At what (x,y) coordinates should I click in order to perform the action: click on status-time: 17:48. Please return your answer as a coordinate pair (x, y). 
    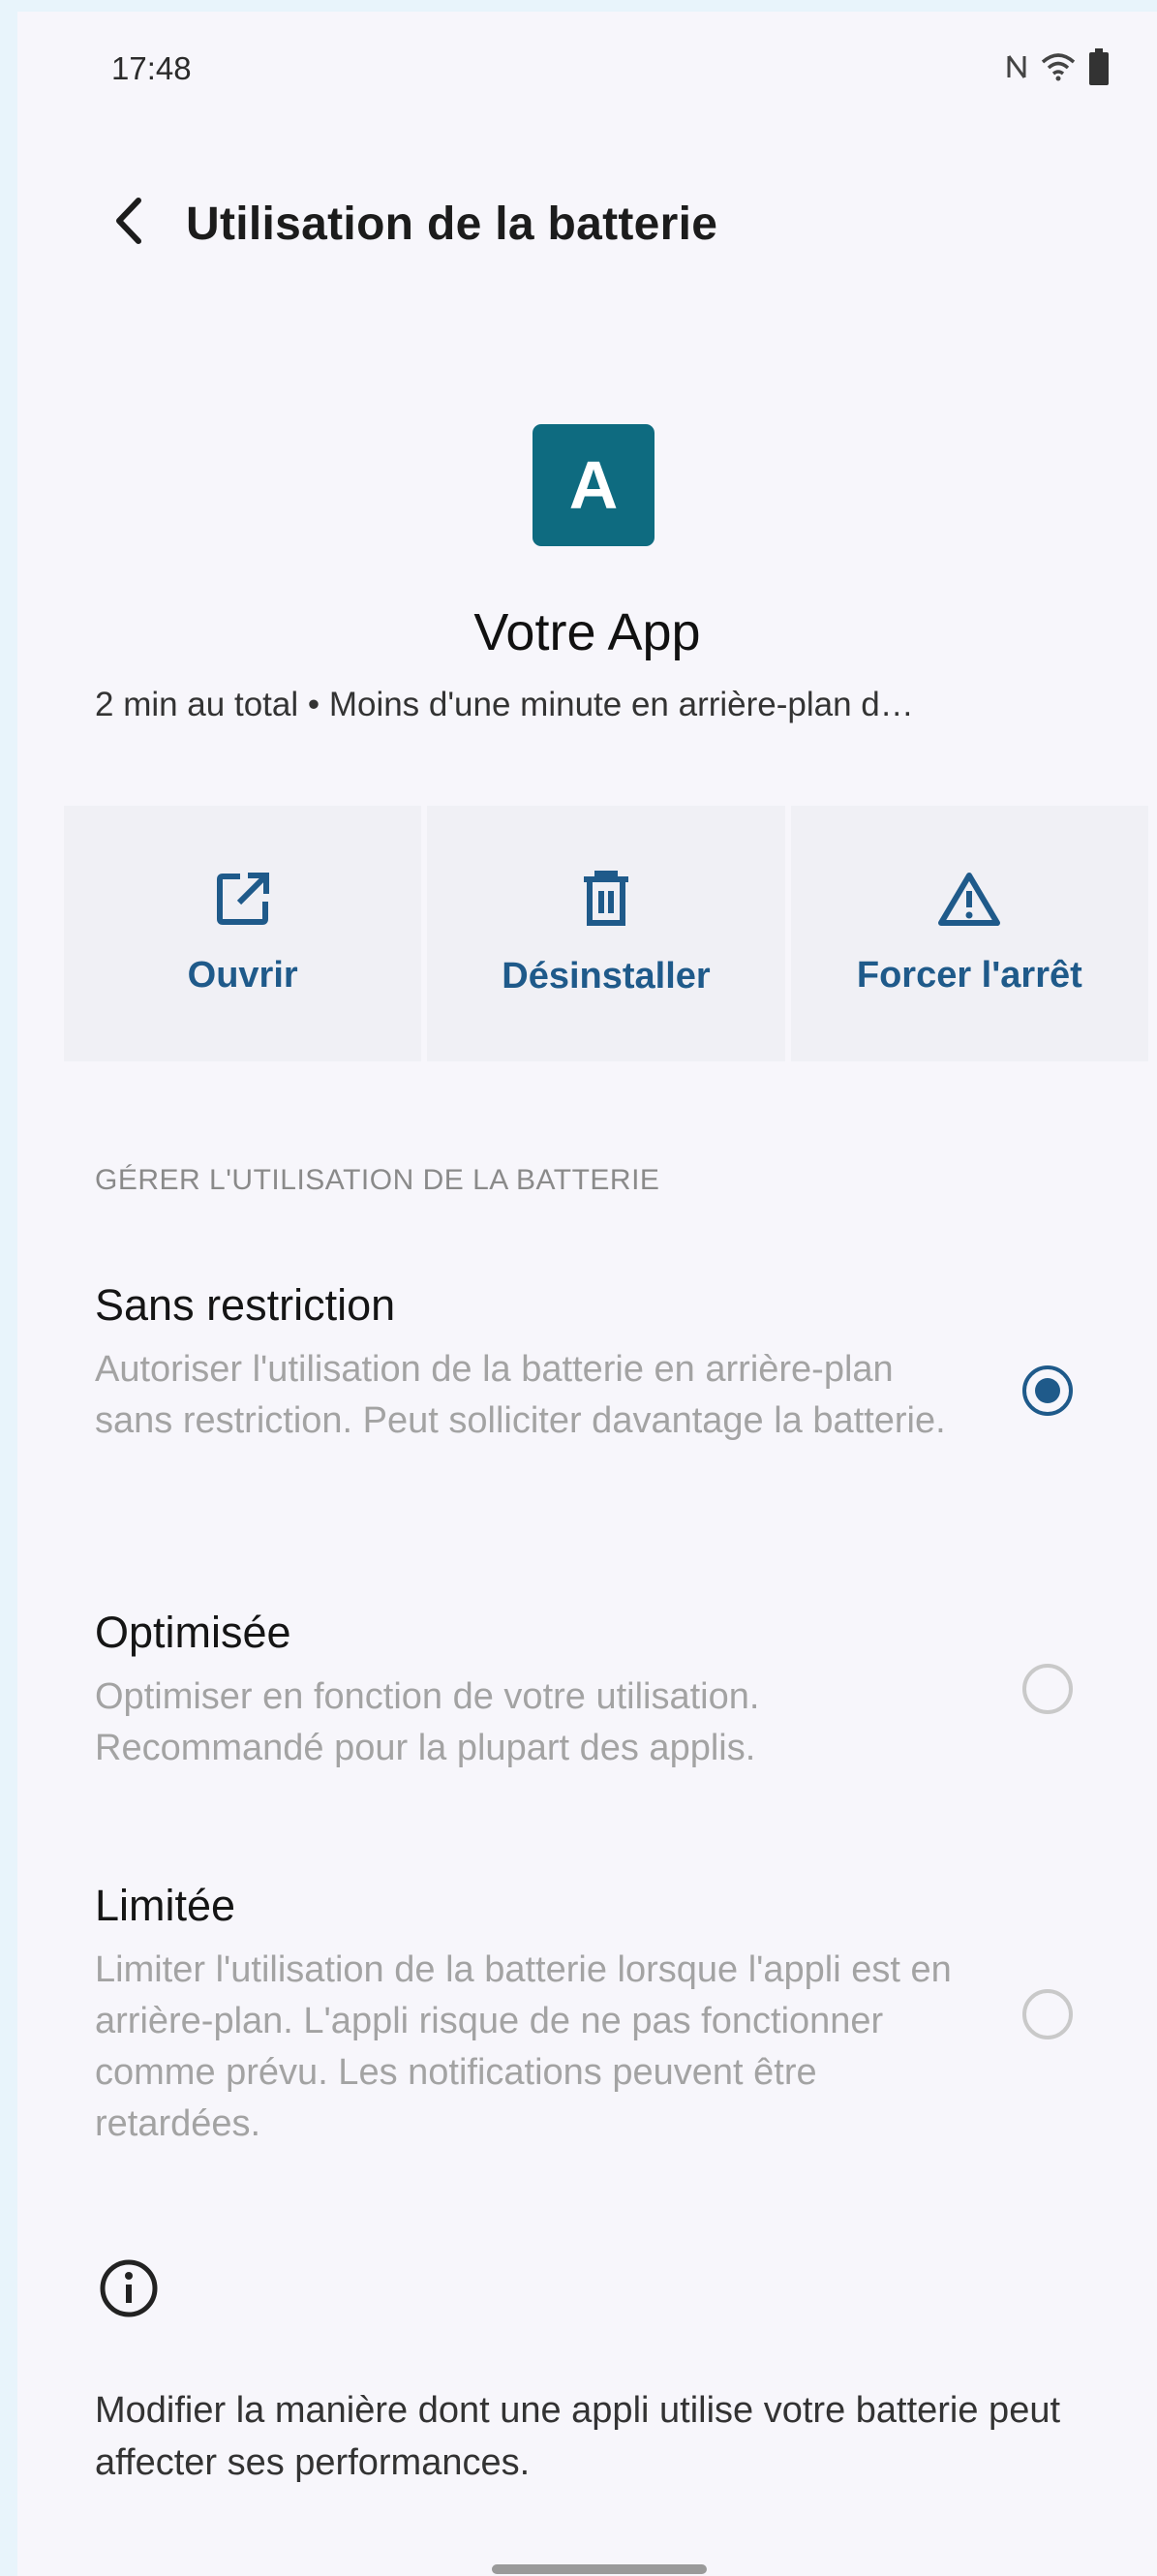
    Looking at the image, I should click on (151, 68).